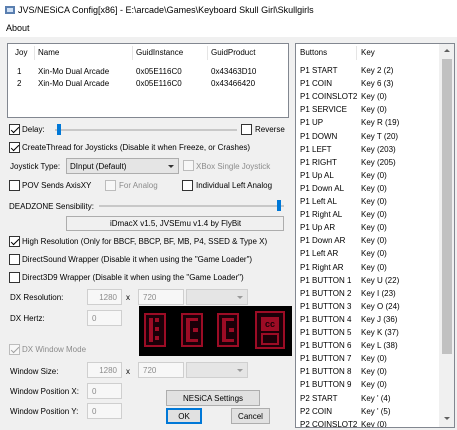  What do you see at coordinates (311, 122) in the screenshot?
I see `key-row-button: P1 UP` at bounding box center [311, 122].